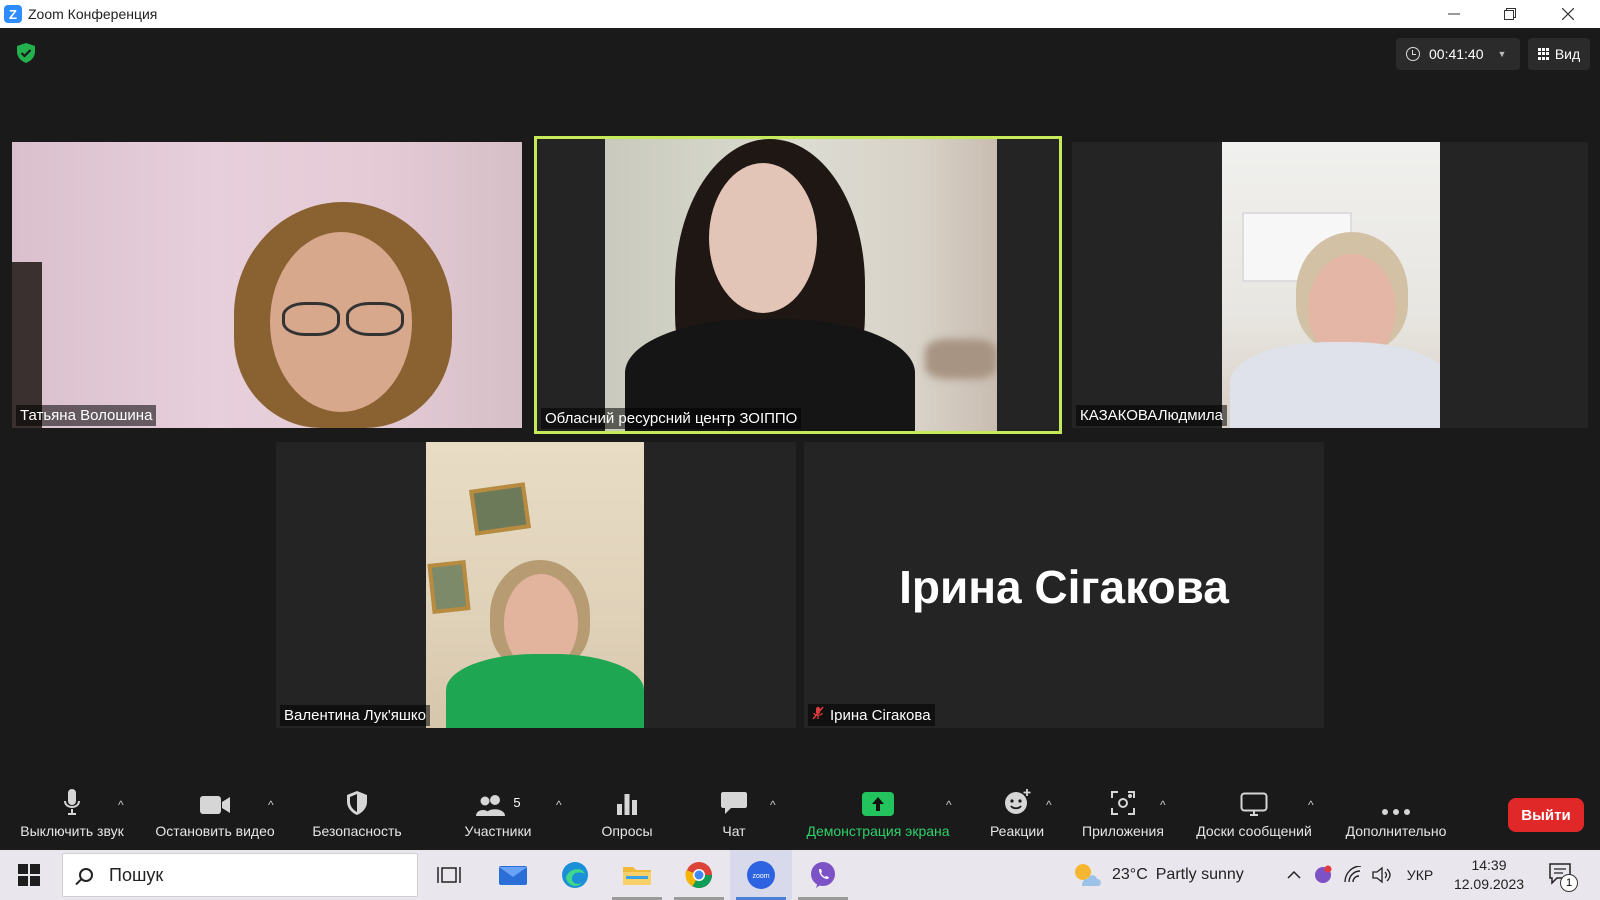 Image resolution: width=1600 pixels, height=900 pixels. Describe the element at coordinates (1017, 831) in the screenshot. I see `reactions-label: Реакции` at that location.